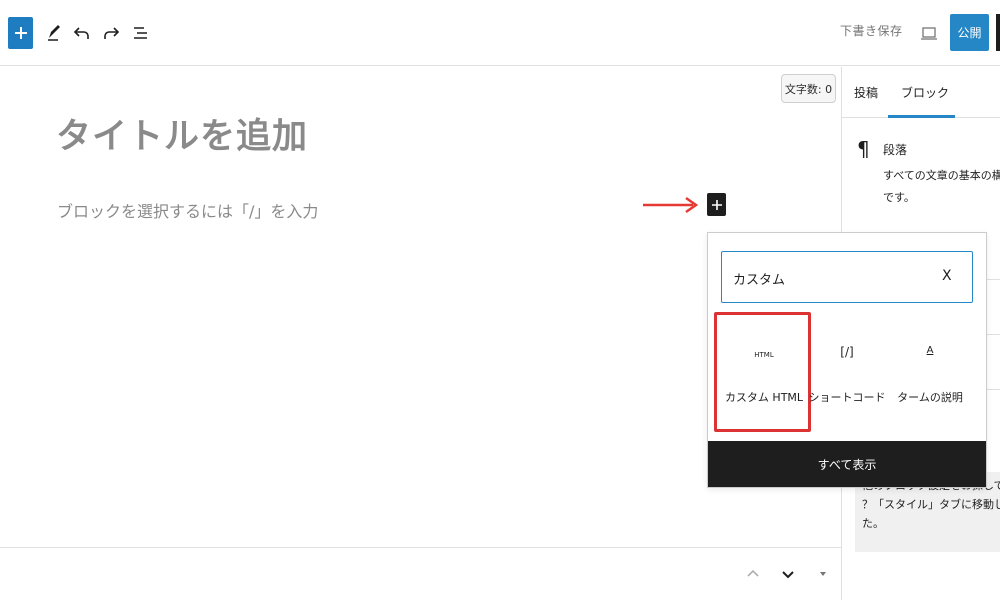  What do you see at coordinates (930, 371) in the screenshot?
I see `block-result-term-description: A タームの説明` at bounding box center [930, 371].